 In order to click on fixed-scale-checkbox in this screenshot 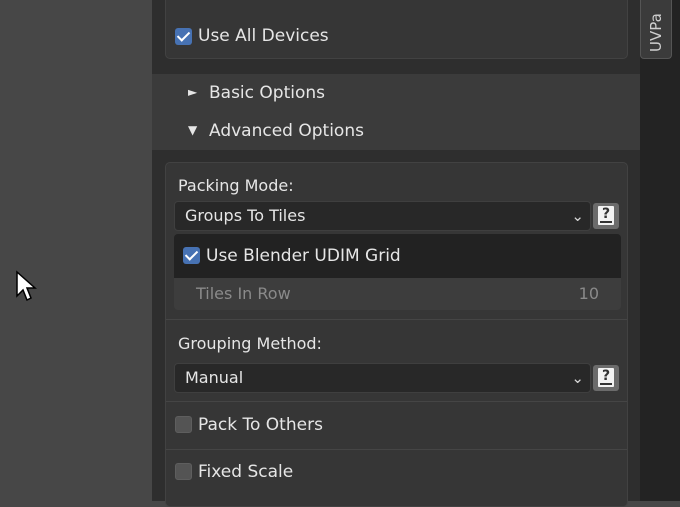, I will do `click(183, 471)`.